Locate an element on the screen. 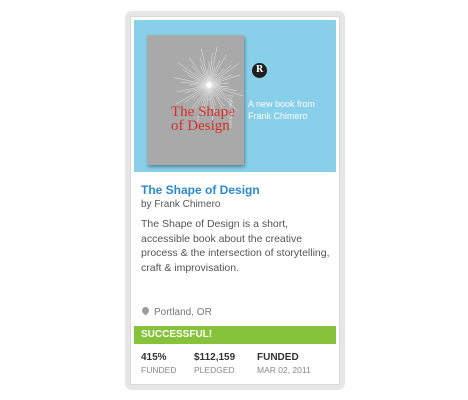  book-cover: The Shape of Design Frank Chimero is located at coordinates (195, 100).